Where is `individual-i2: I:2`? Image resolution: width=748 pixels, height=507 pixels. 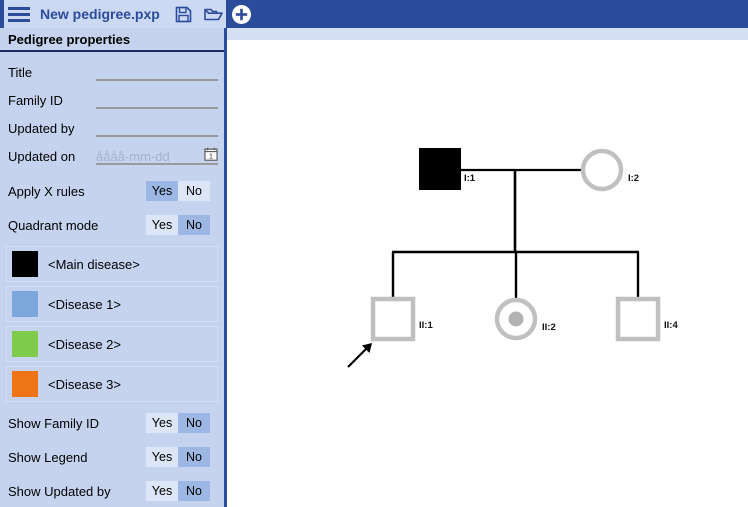
individual-i2: I:2 is located at coordinates (609, 170).